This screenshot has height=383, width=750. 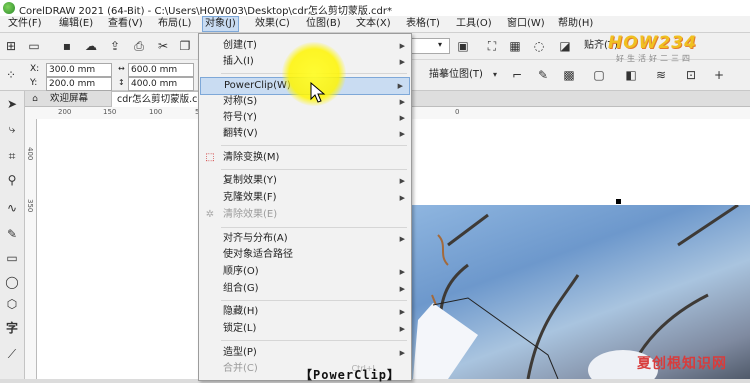 I want to click on crop-tool-icon: ⌗, so click(x=12, y=156).